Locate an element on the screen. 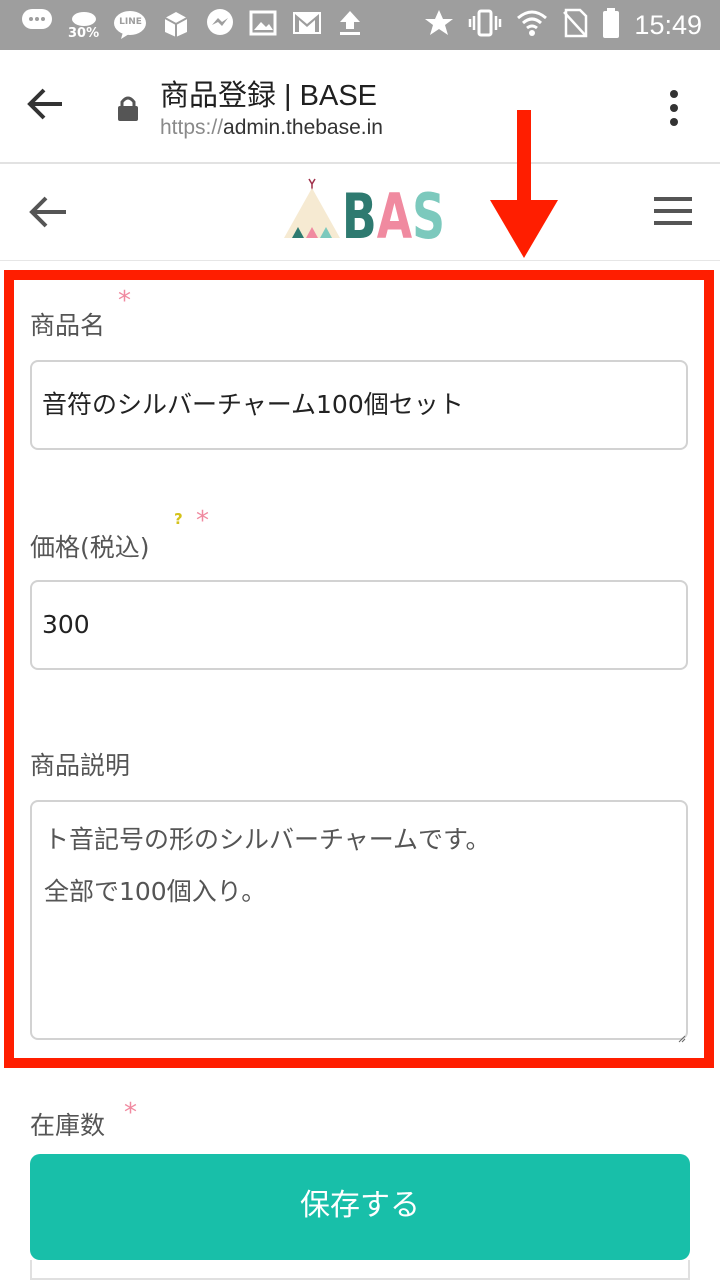 This screenshot has width=720, height=1280. page-title: 商品登録 | BASE is located at coordinates (268, 93).